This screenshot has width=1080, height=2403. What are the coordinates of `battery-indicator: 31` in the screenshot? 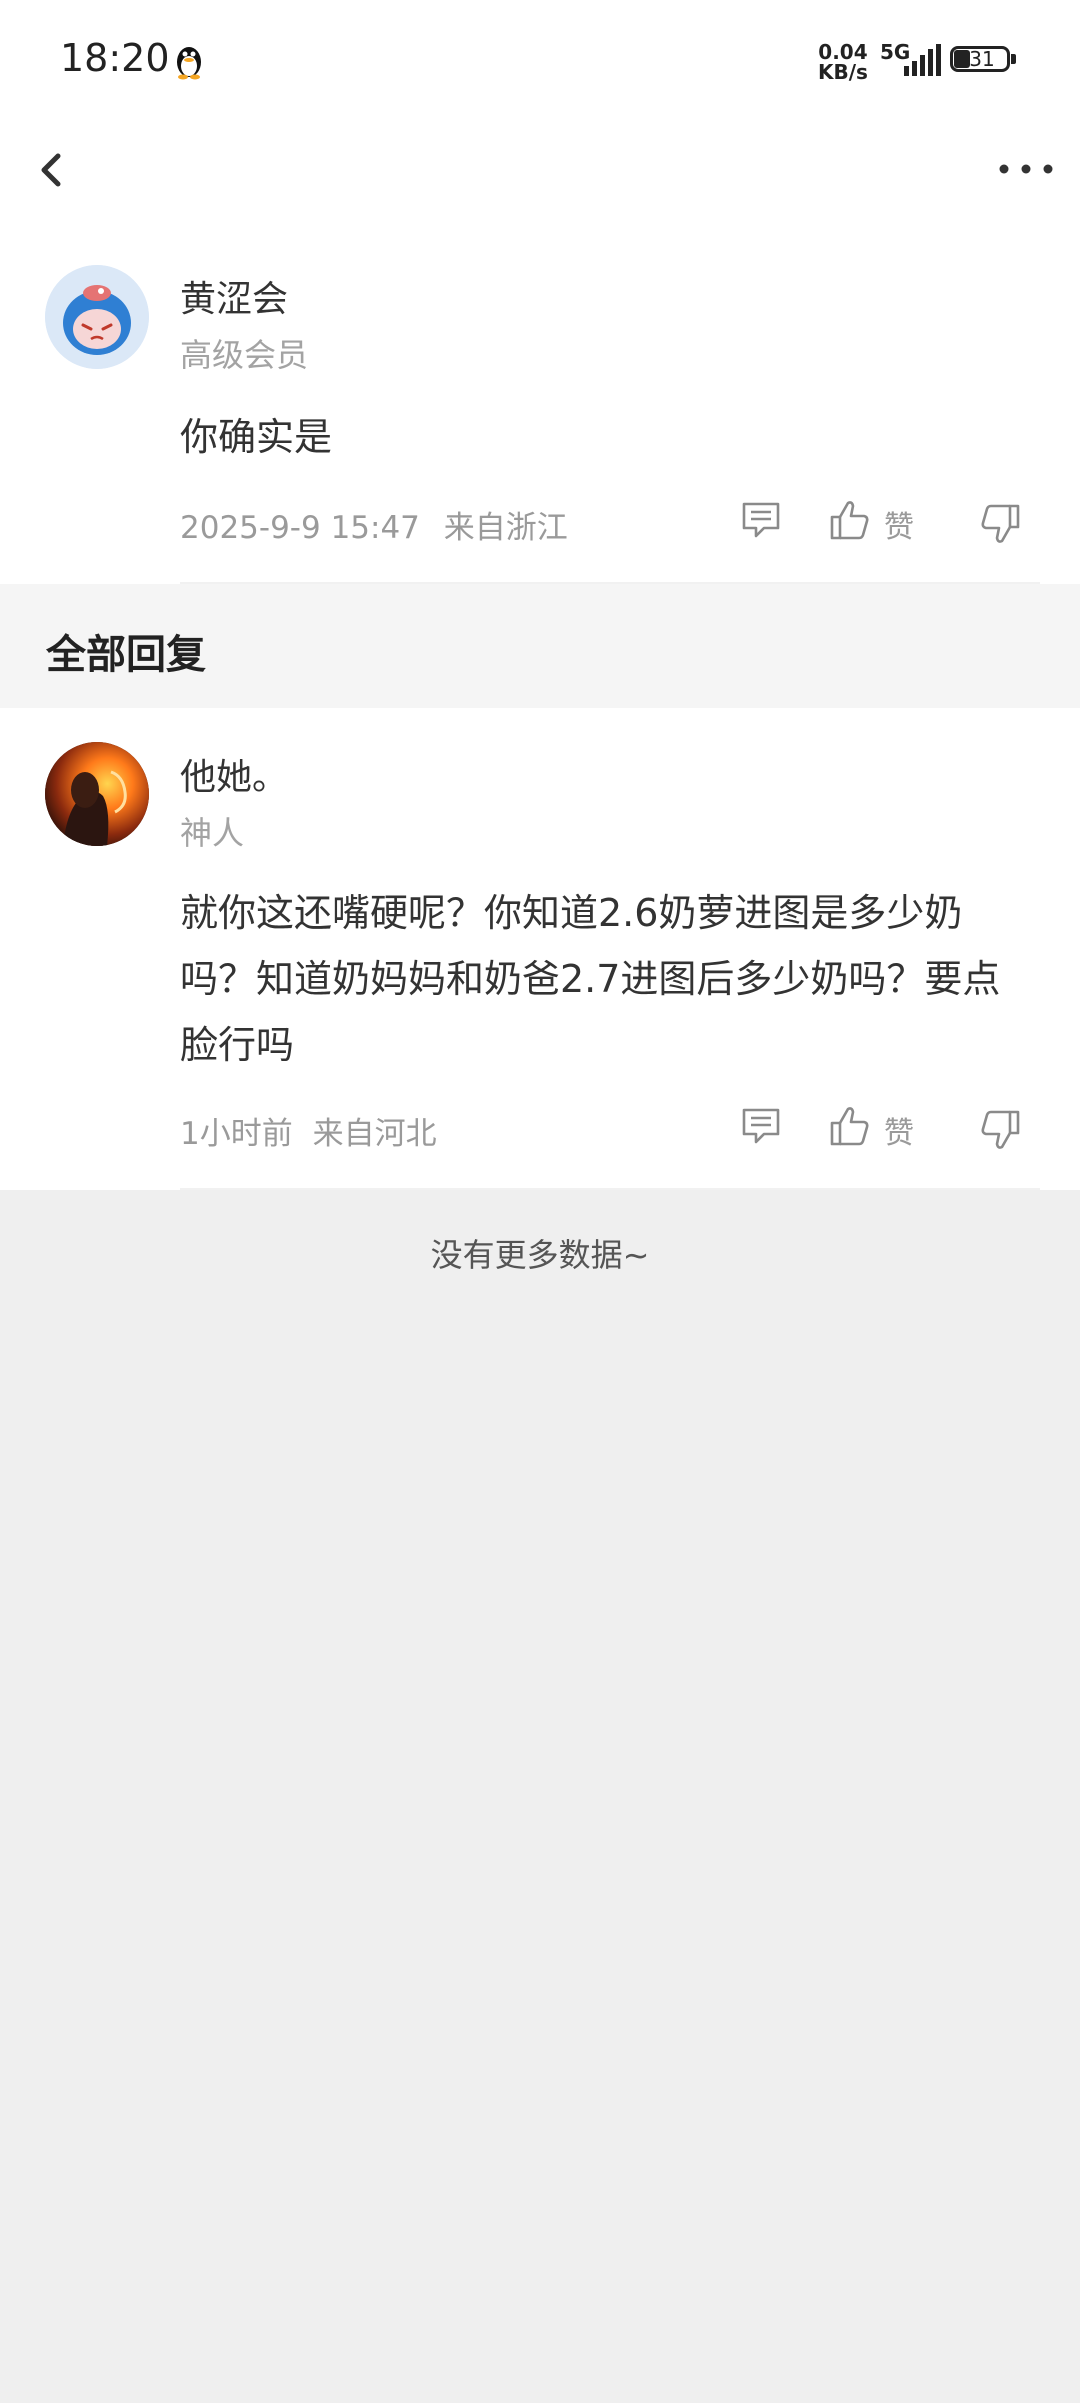 It's located at (985, 61).